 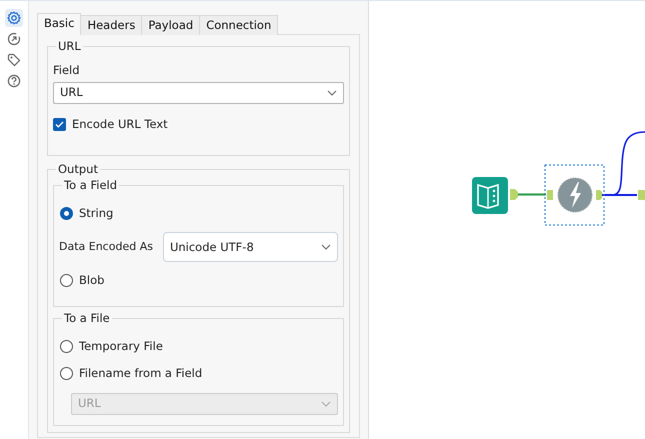 What do you see at coordinates (111, 25) in the screenshot?
I see `tab: Headers` at bounding box center [111, 25].